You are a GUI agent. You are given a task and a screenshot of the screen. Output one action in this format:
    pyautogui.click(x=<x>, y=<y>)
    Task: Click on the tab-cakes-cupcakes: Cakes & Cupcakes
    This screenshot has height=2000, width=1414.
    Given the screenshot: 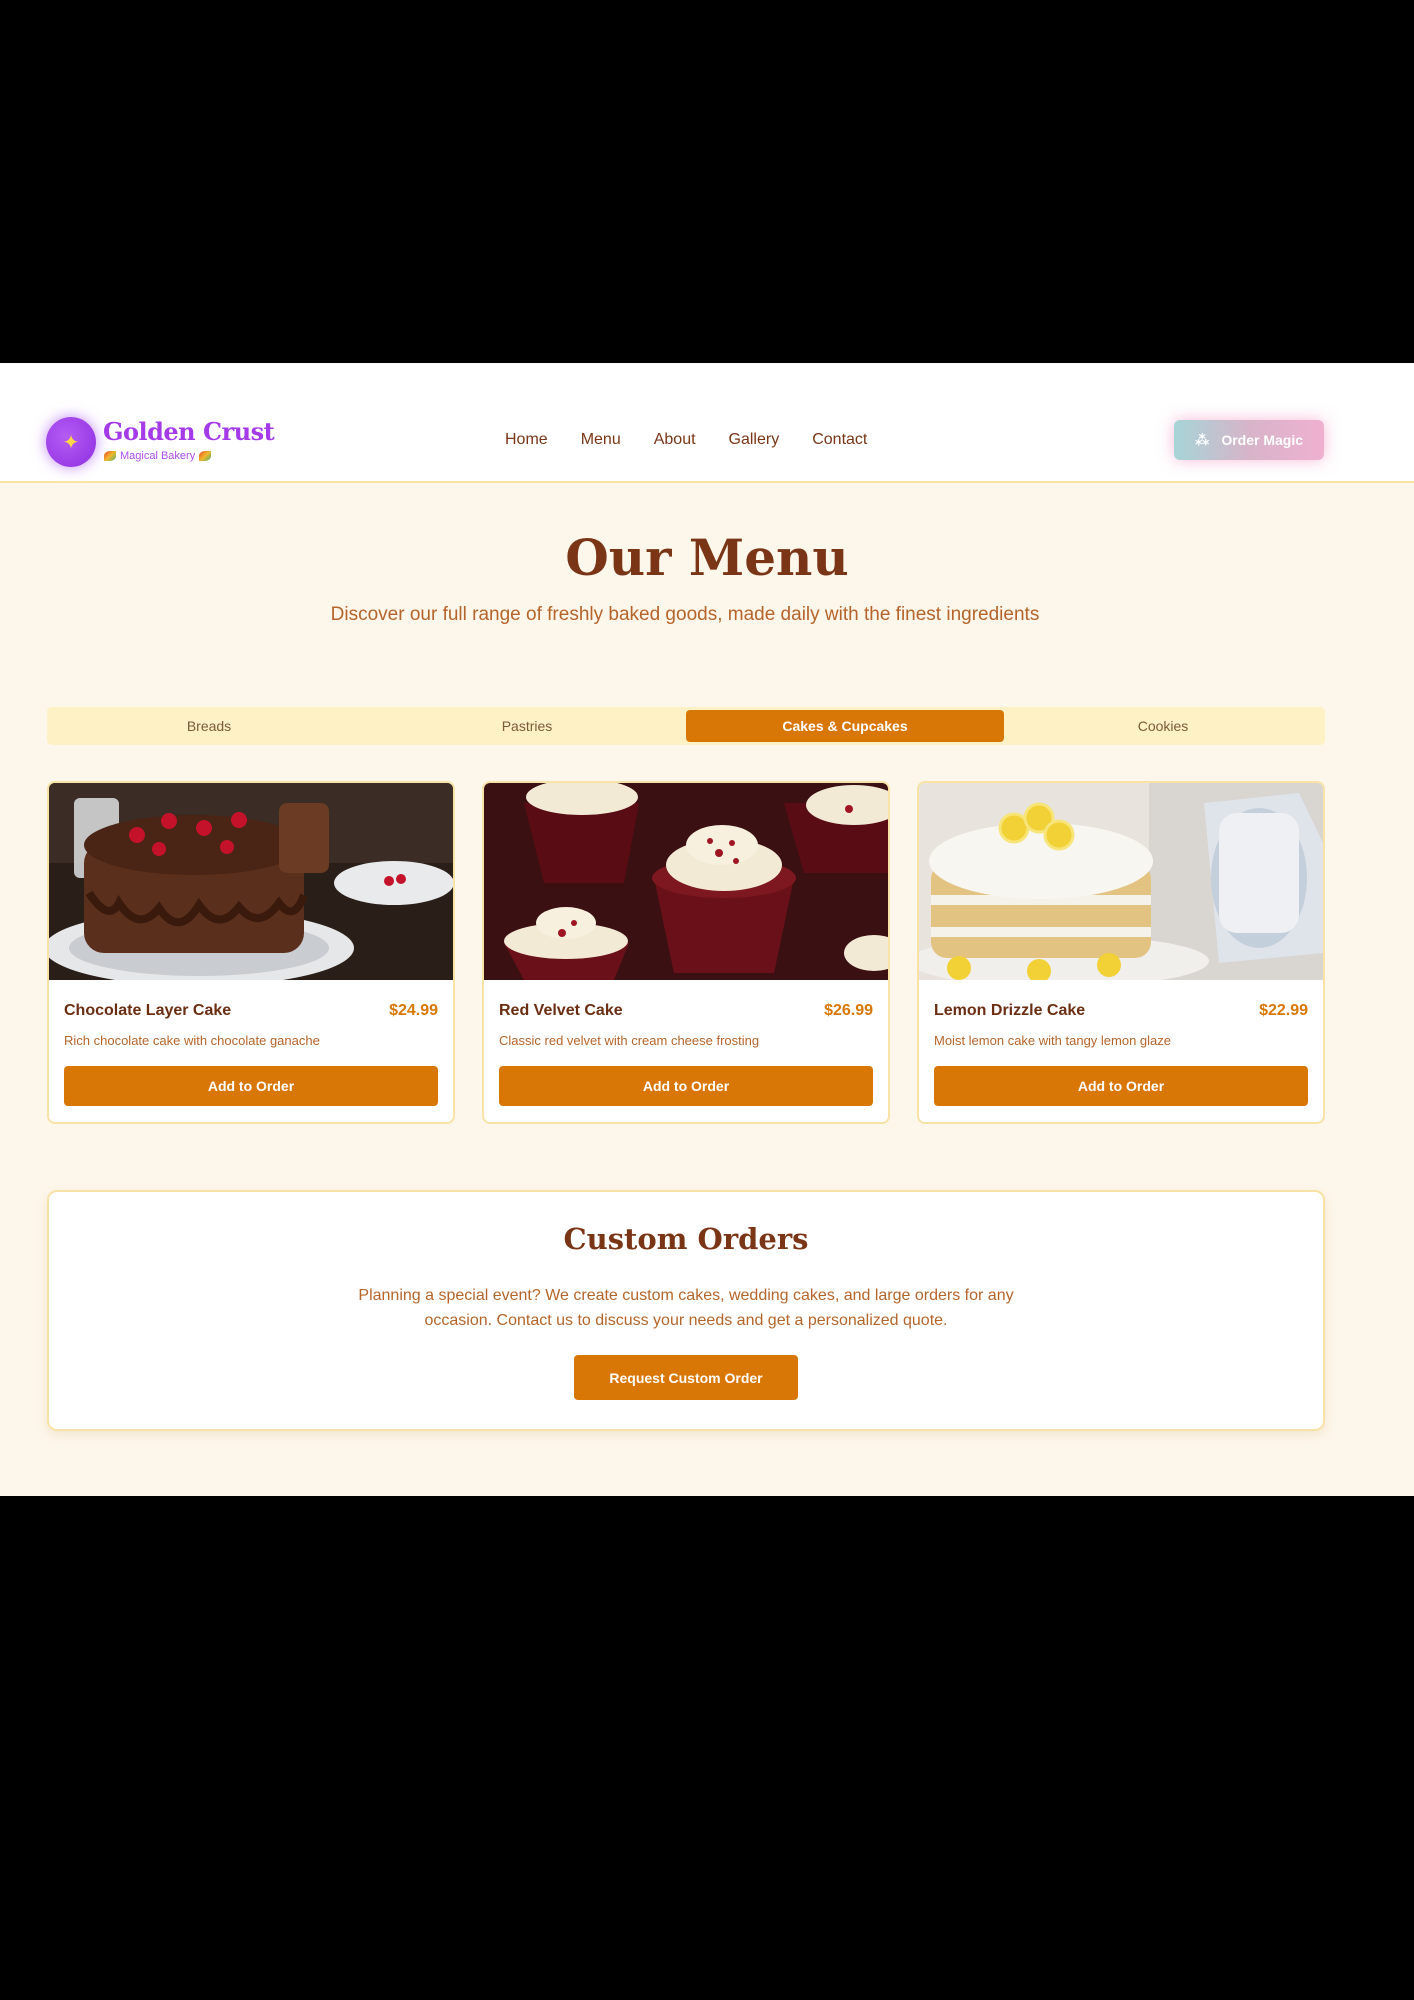 What is the action you would take?
    pyautogui.click(x=845, y=726)
    